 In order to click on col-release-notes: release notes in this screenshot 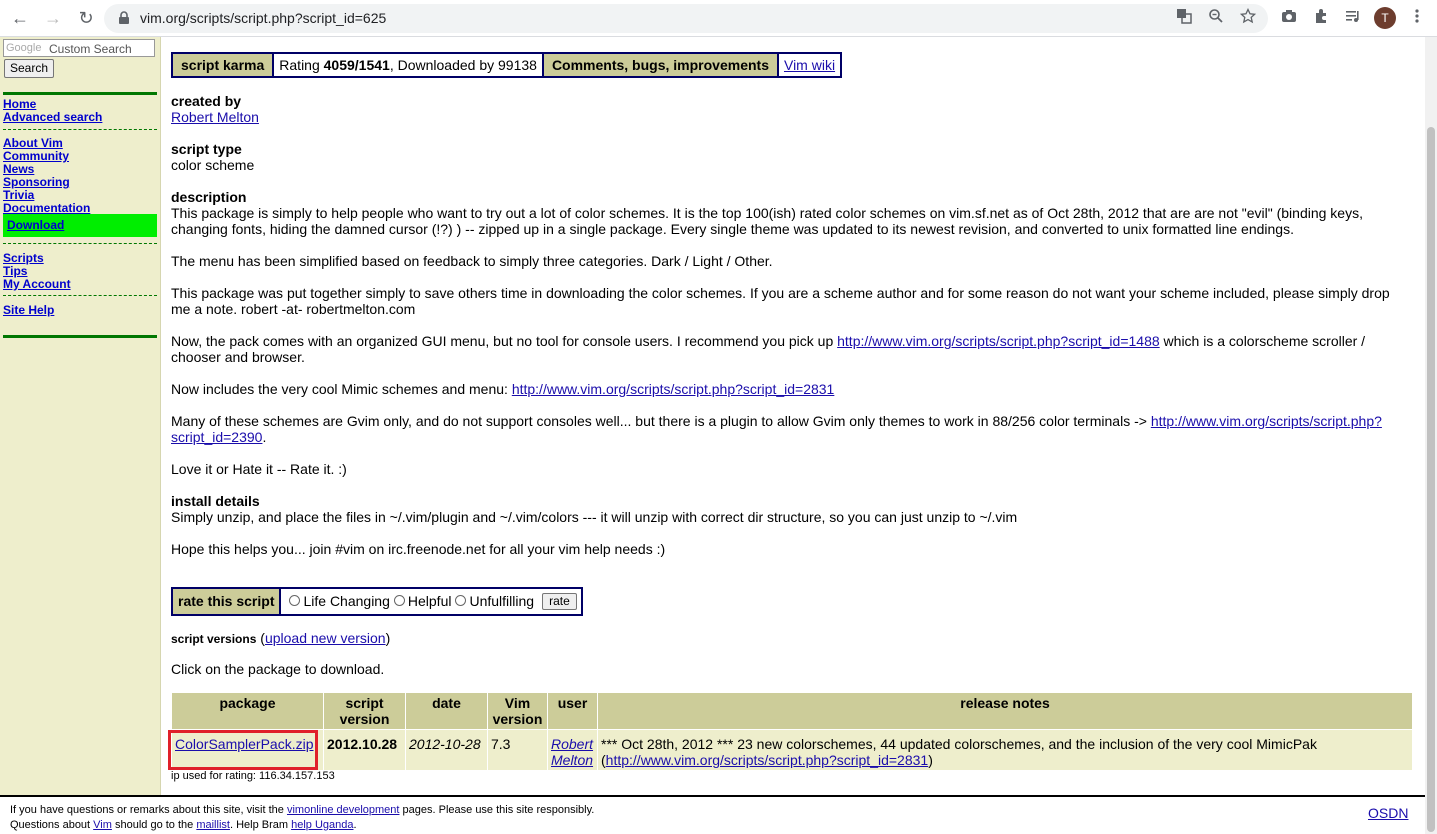, I will do `click(1005, 711)`.